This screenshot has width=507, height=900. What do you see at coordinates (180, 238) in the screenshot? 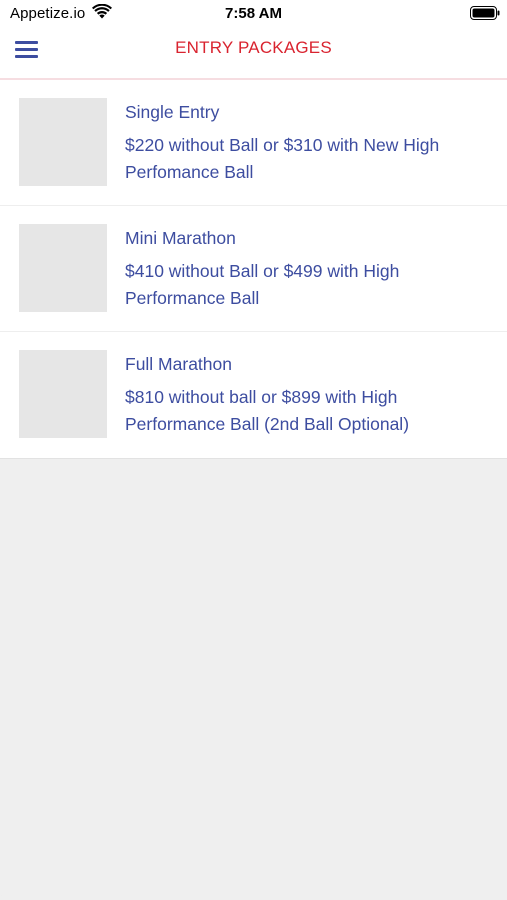
I see `package-title: Mini Marathon` at bounding box center [180, 238].